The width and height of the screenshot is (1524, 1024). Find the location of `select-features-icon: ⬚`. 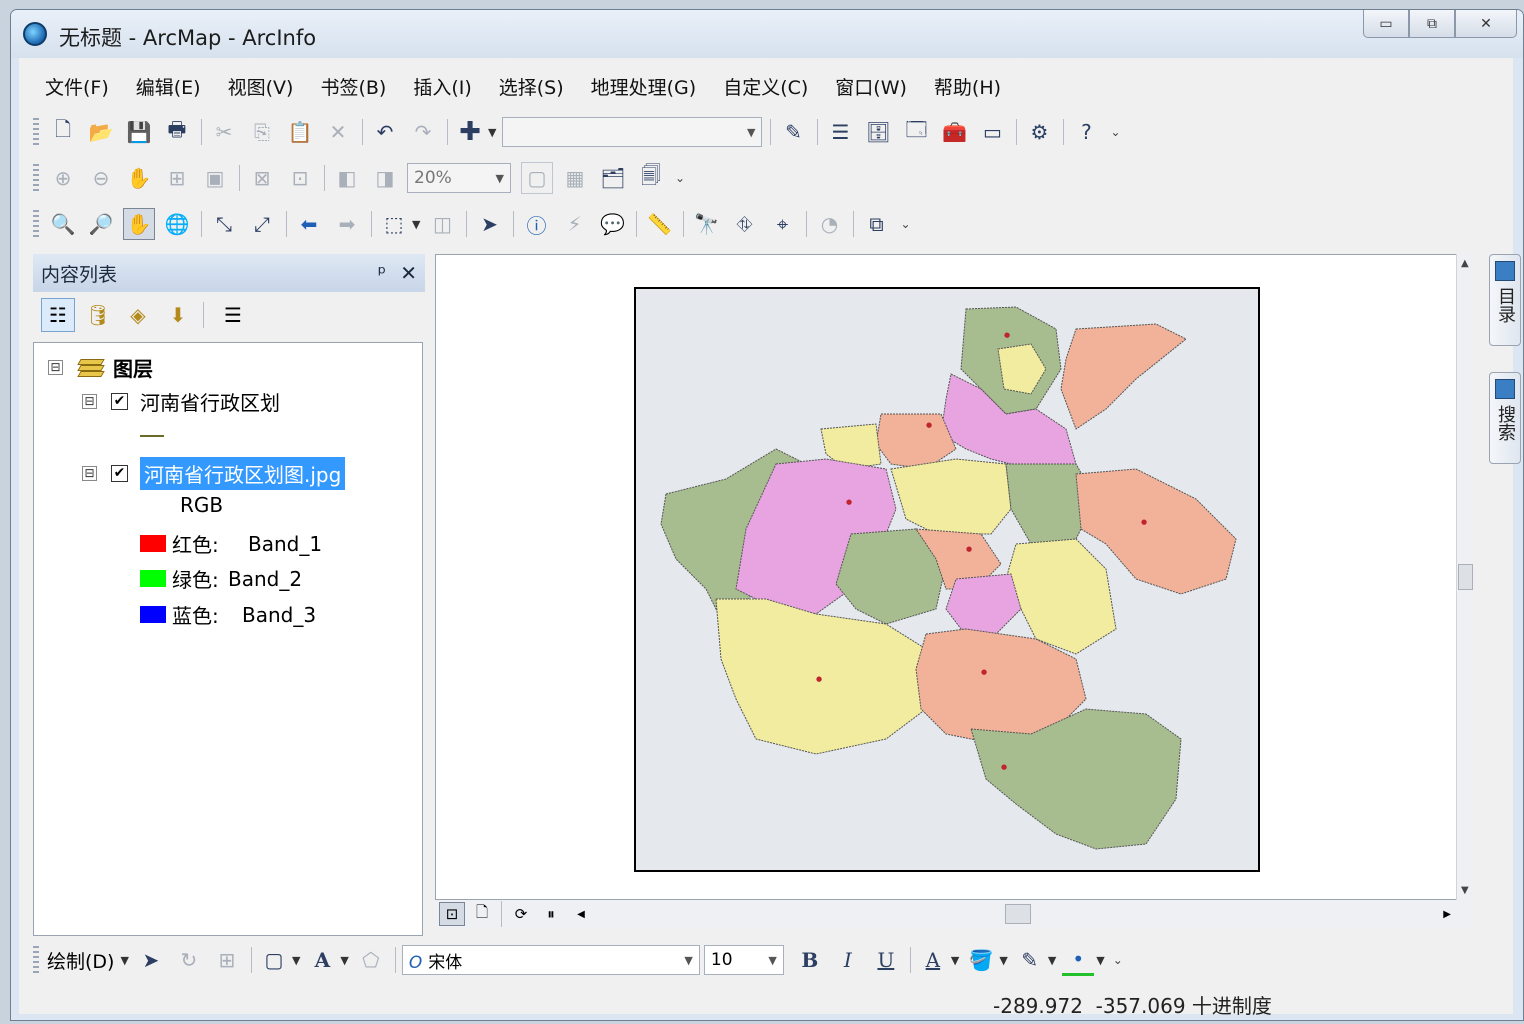

select-features-icon: ⬚ is located at coordinates (394, 224).